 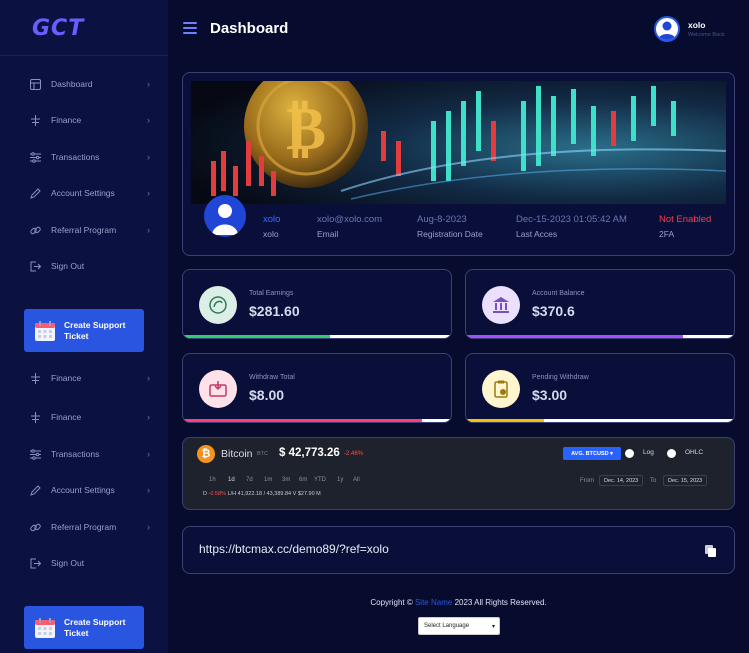 What do you see at coordinates (550, 395) in the screenshot?
I see `stat-value: $3.00` at bounding box center [550, 395].